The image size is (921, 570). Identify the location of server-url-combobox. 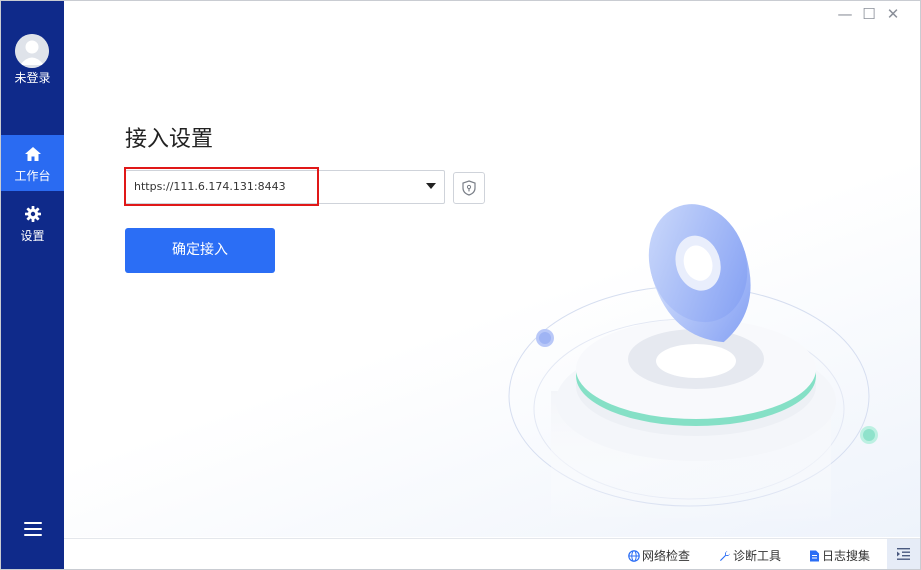
(285, 187).